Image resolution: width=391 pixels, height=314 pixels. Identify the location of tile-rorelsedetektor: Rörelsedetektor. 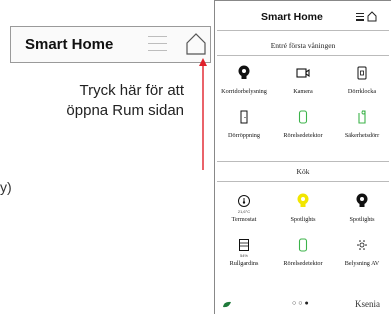
(303, 124).